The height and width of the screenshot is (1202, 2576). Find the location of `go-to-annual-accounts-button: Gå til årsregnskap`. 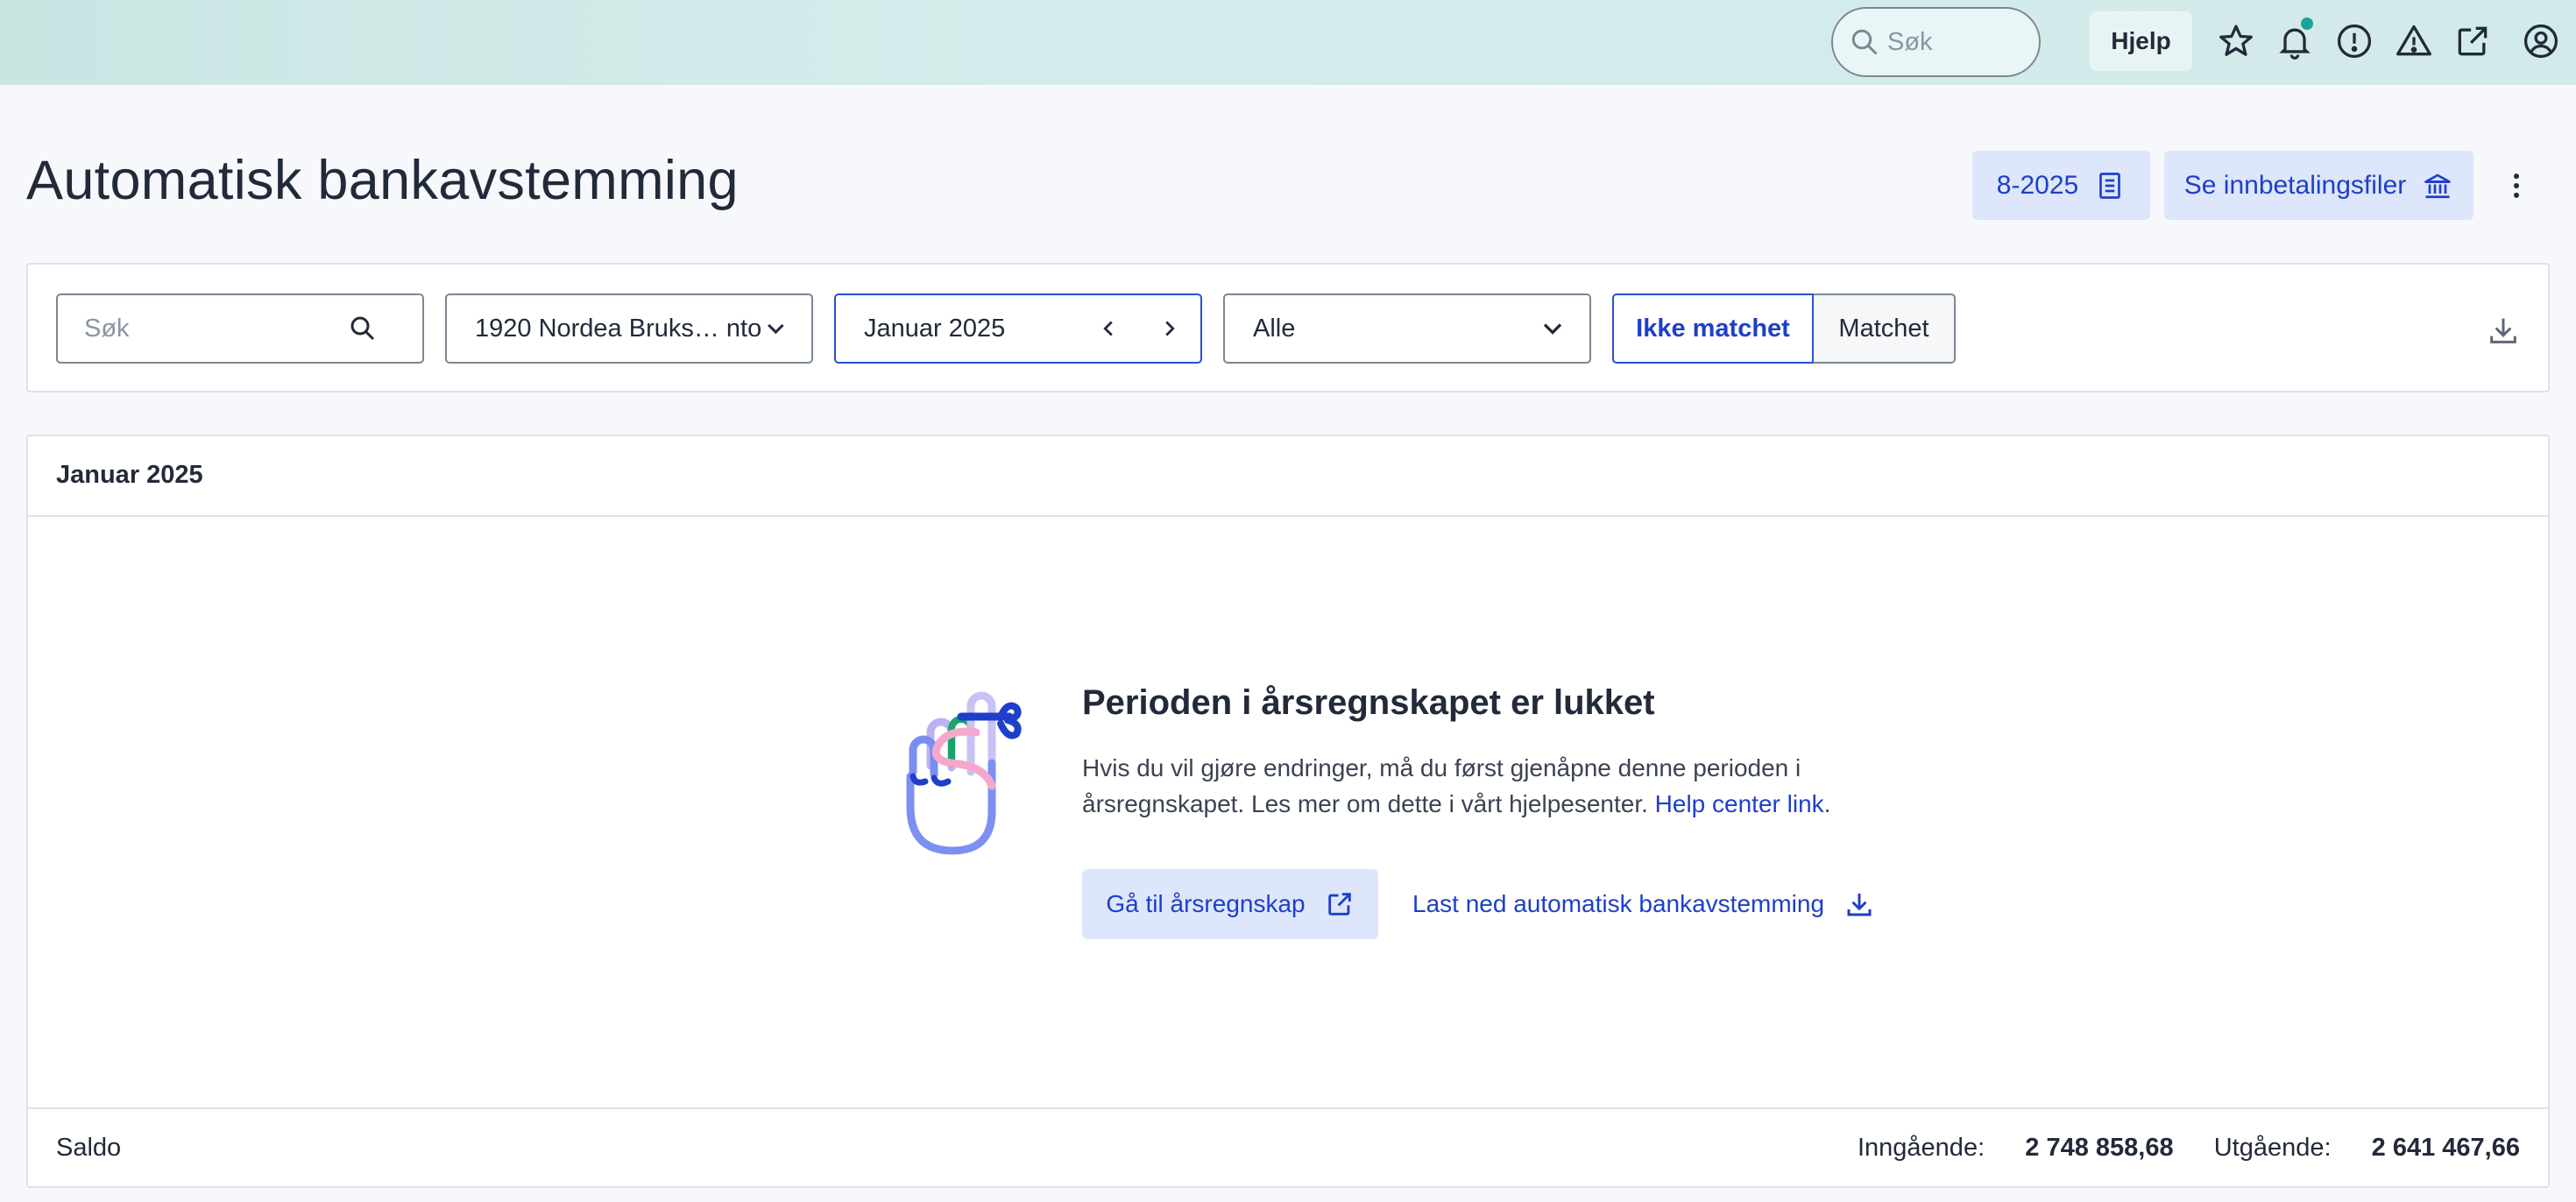

go-to-annual-accounts-button: Gå til årsregnskap is located at coordinates (1230, 904).